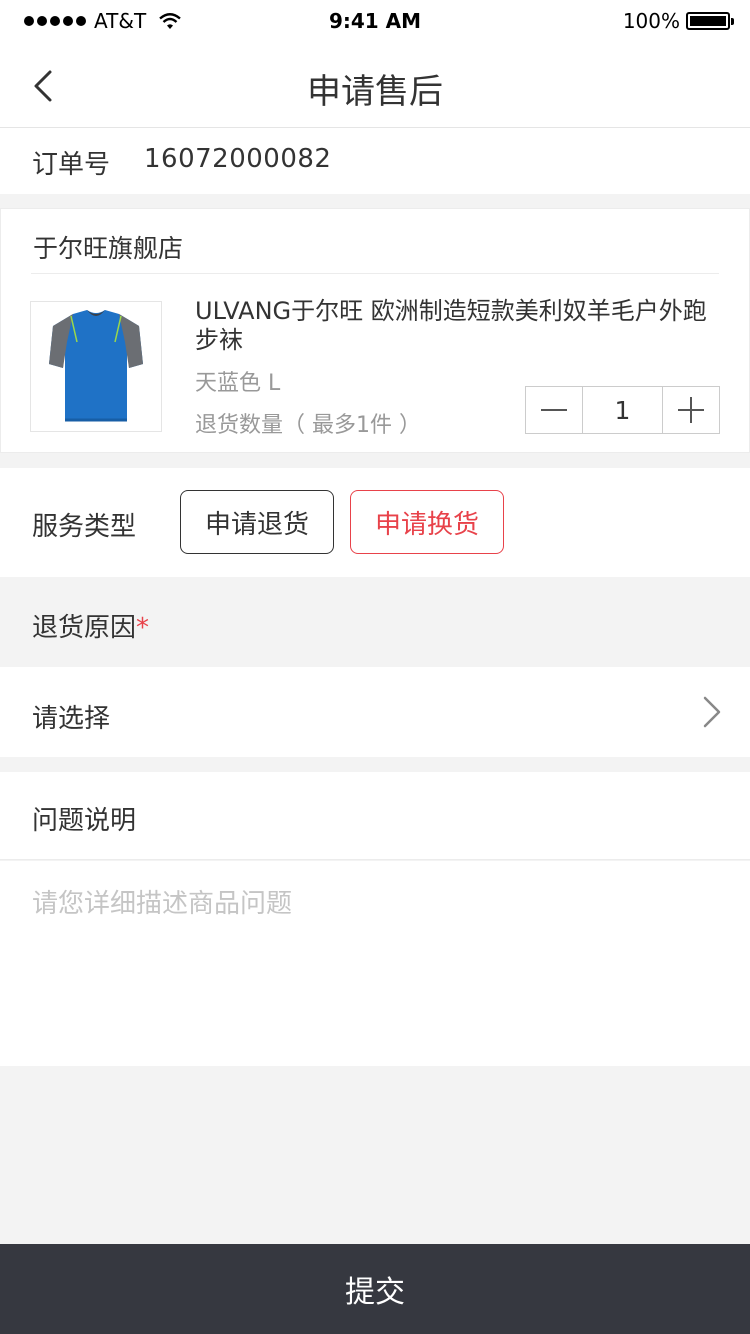 The height and width of the screenshot is (1334, 750). I want to click on minus-icon, so click(554, 410).